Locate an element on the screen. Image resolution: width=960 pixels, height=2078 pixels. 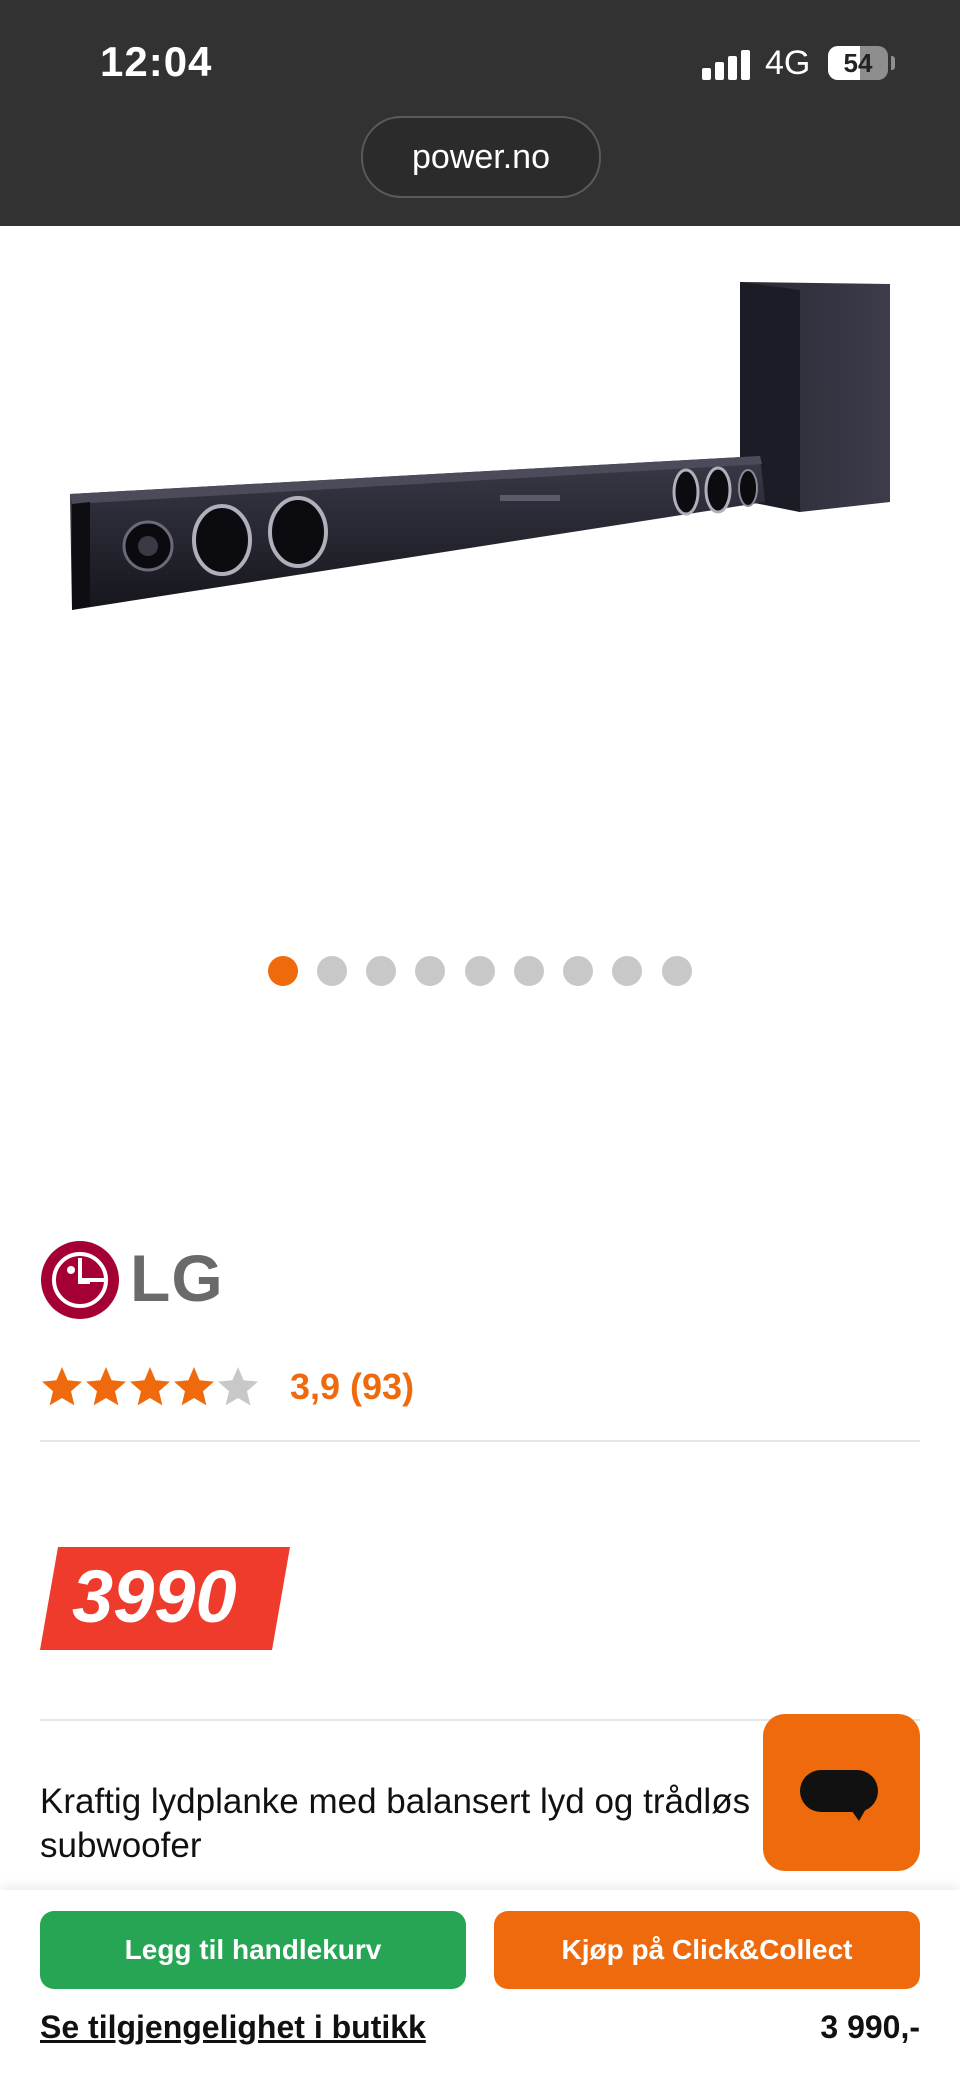
lg-logo is located at coordinates (80, 1280).